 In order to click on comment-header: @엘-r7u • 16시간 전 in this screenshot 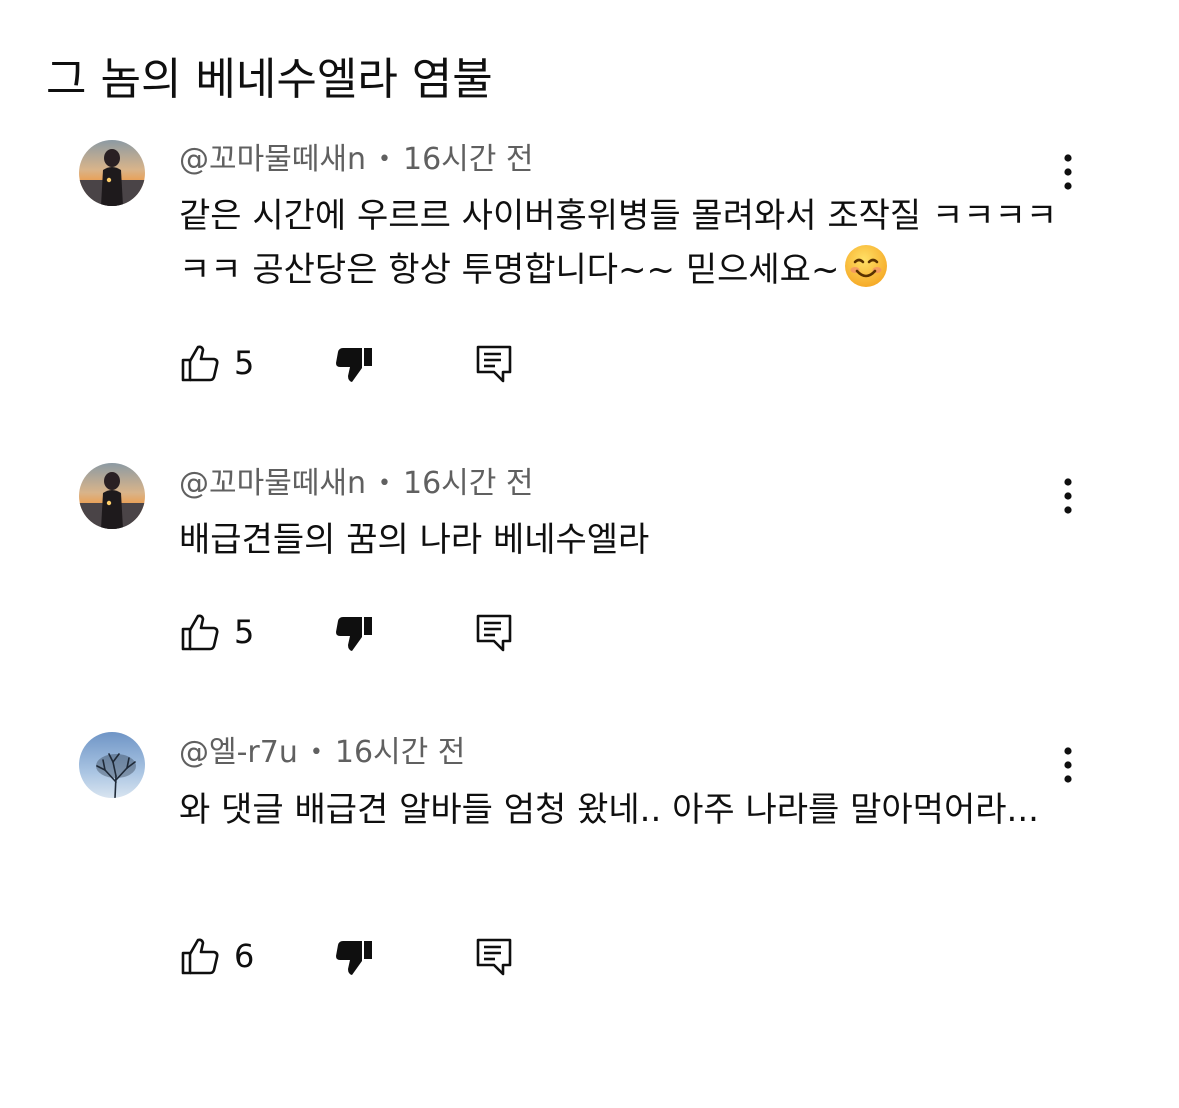, I will do `click(322, 753)`.